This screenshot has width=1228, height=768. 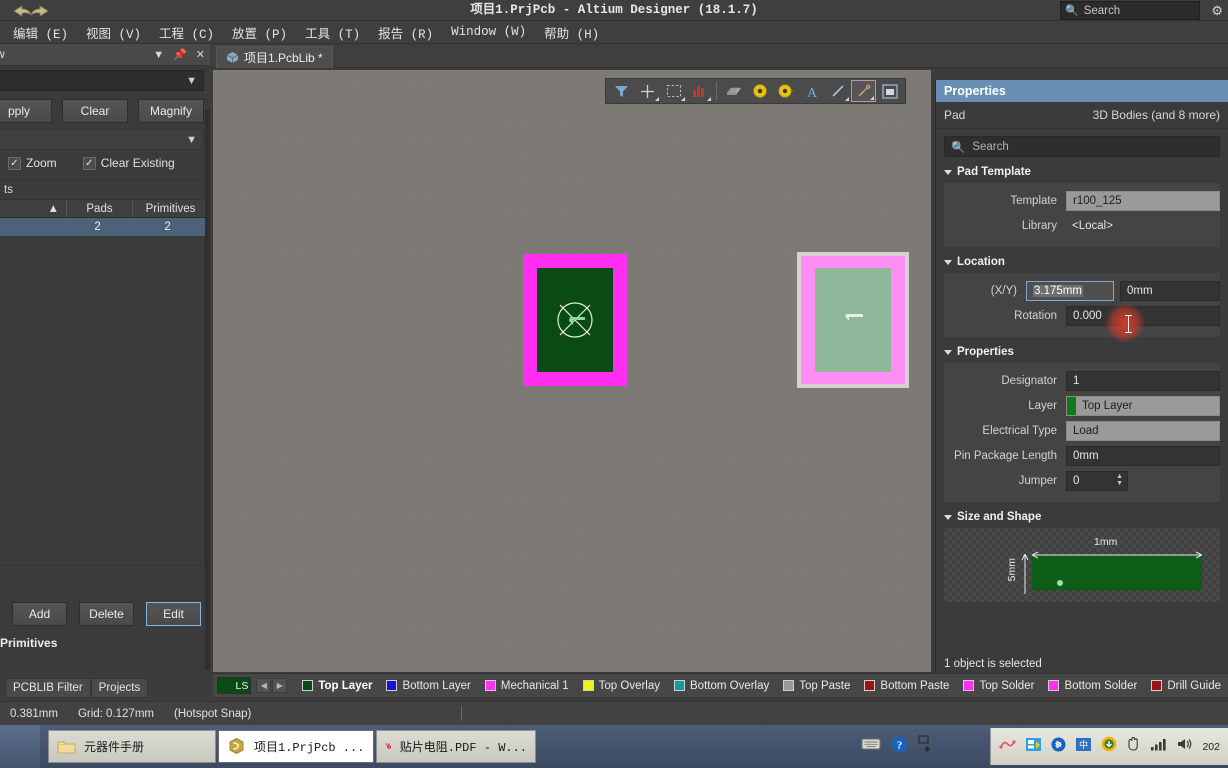 I want to click on jumper-stepper: 0 ▲ ▼, so click(x=1097, y=480).